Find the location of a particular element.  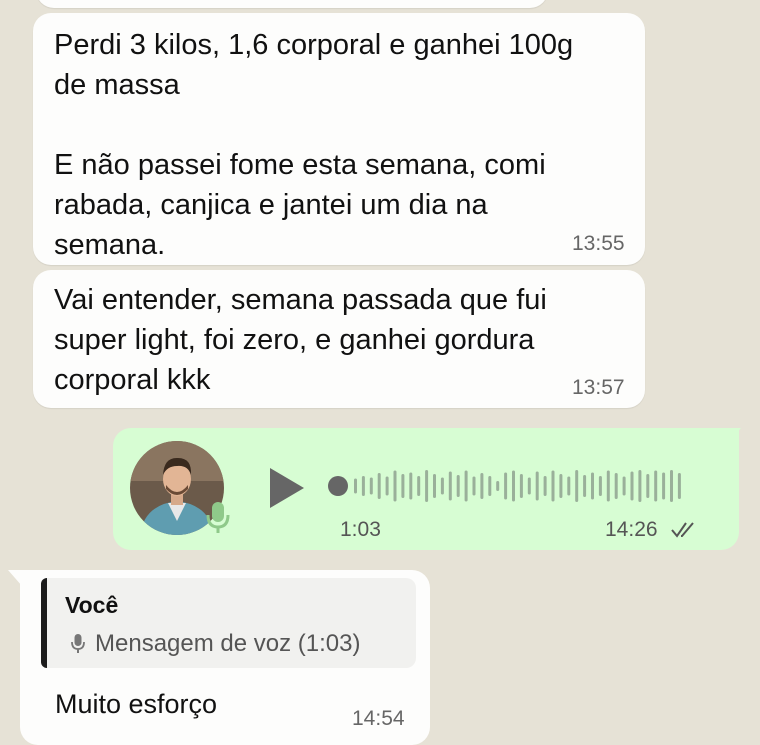

quote-bar is located at coordinates (44, 623).